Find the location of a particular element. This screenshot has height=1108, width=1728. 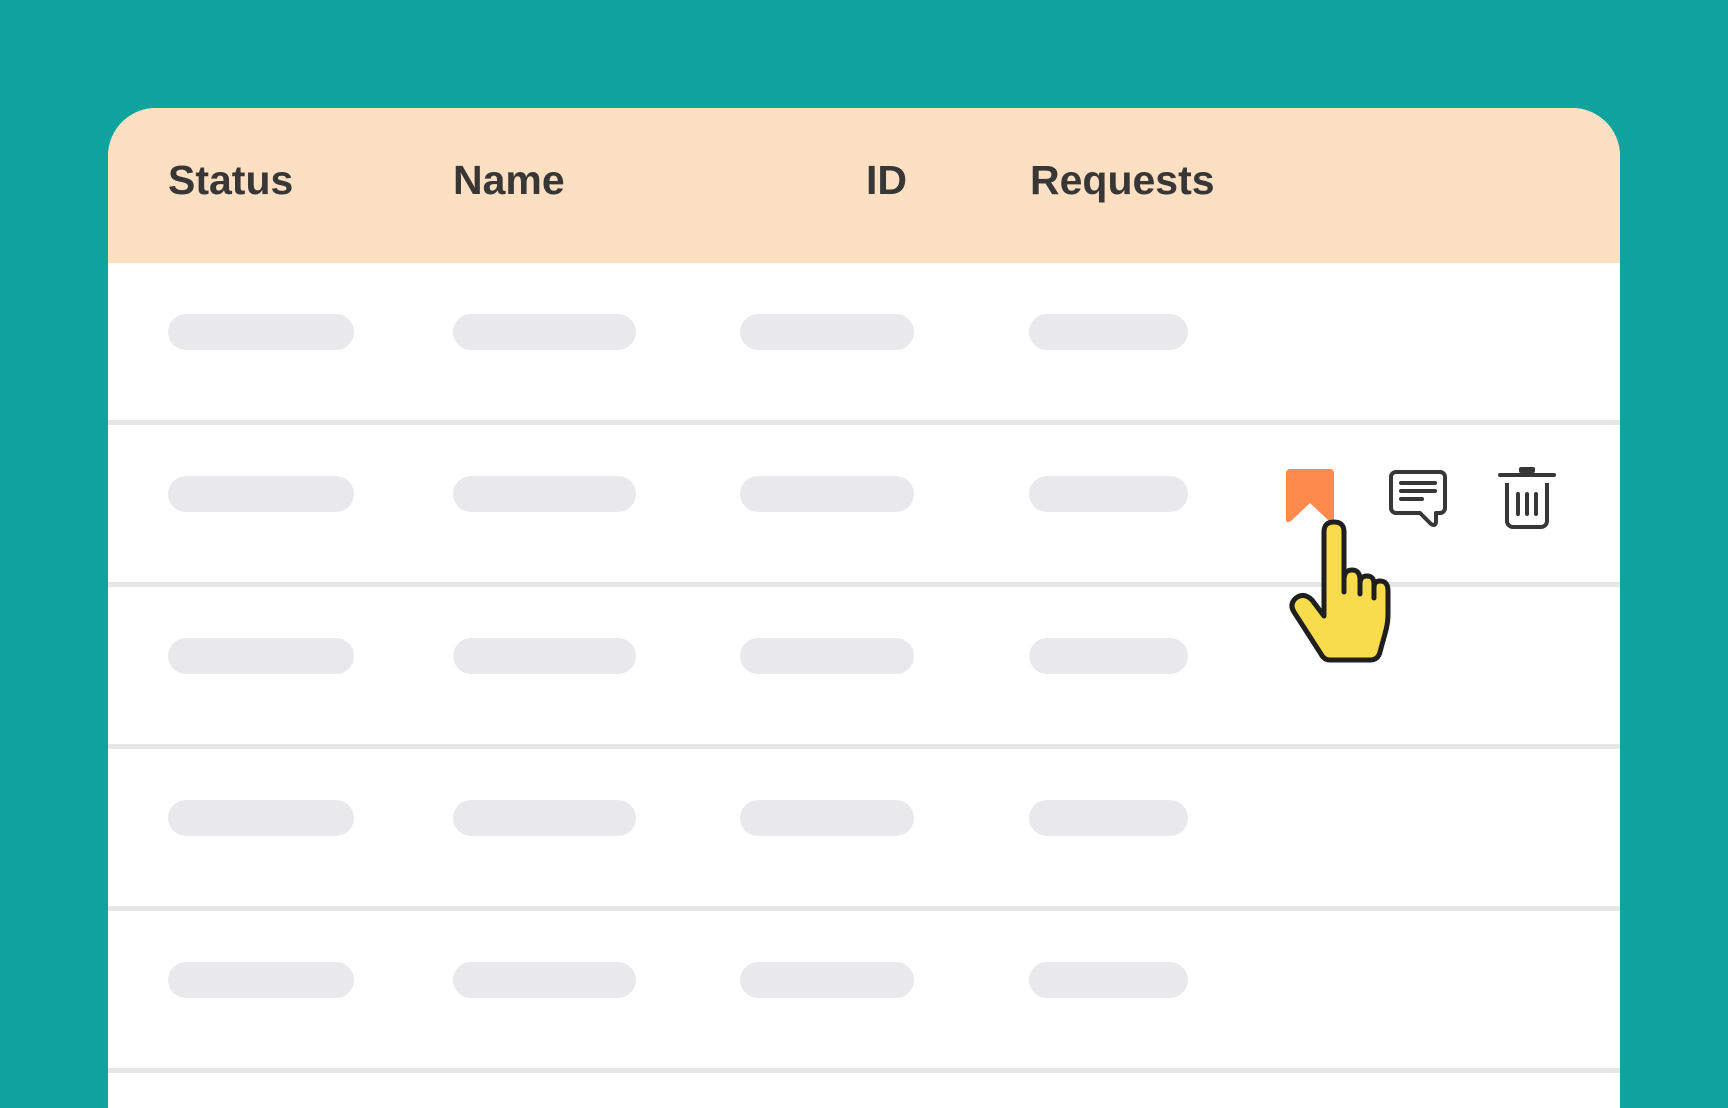

column-header-name: Name is located at coordinates (509, 180).